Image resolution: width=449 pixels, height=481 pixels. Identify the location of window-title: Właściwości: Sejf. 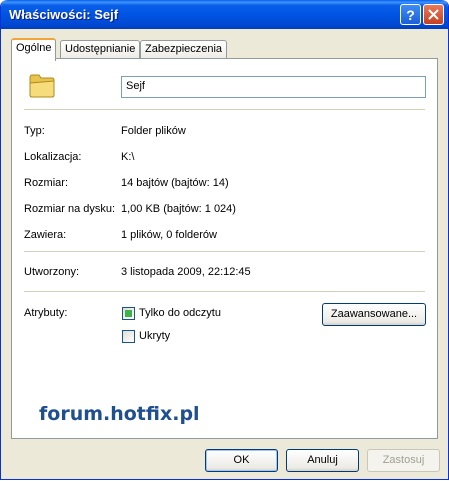
(64, 14).